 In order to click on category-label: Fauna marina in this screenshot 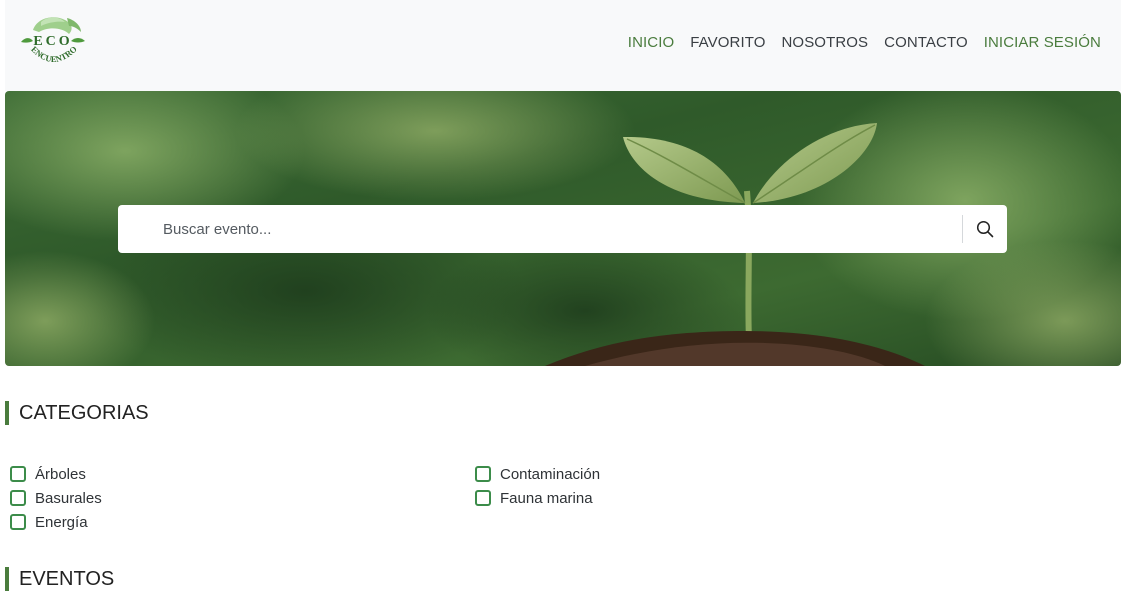, I will do `click(546, 498)`.